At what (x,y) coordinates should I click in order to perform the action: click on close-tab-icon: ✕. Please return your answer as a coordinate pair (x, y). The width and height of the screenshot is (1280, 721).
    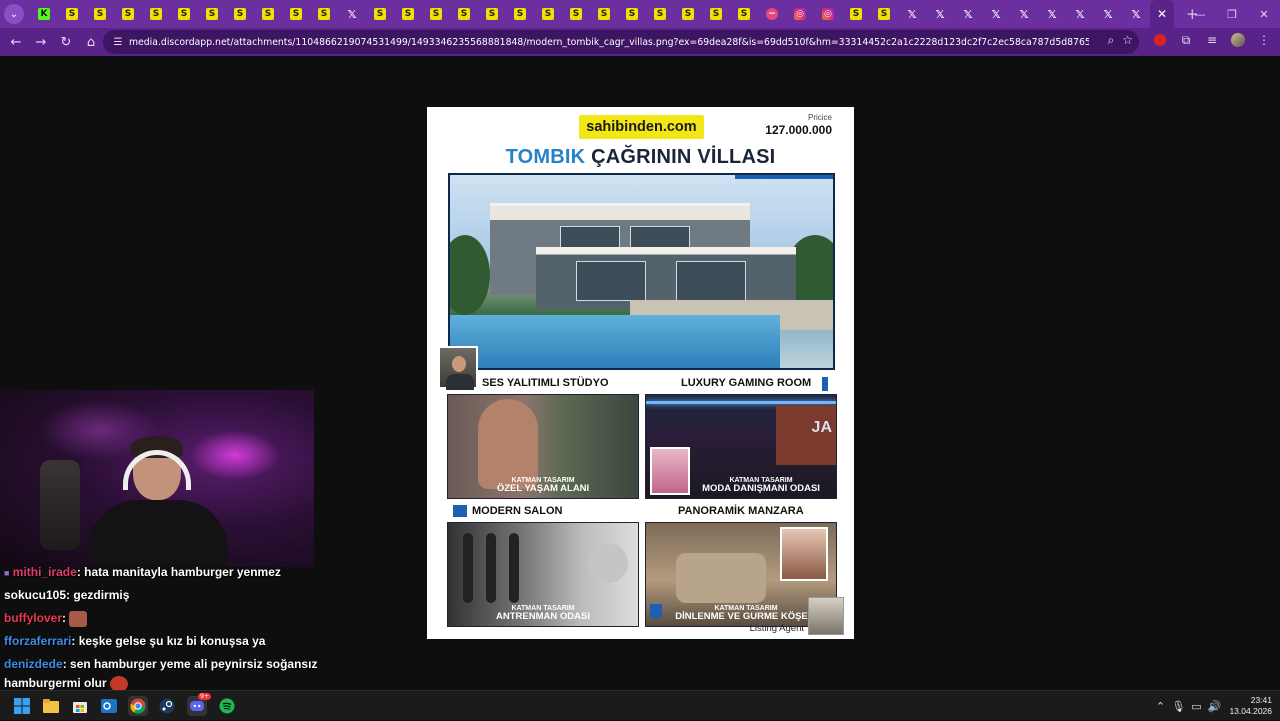
    Looking at the image, I should click on (1162, 14).